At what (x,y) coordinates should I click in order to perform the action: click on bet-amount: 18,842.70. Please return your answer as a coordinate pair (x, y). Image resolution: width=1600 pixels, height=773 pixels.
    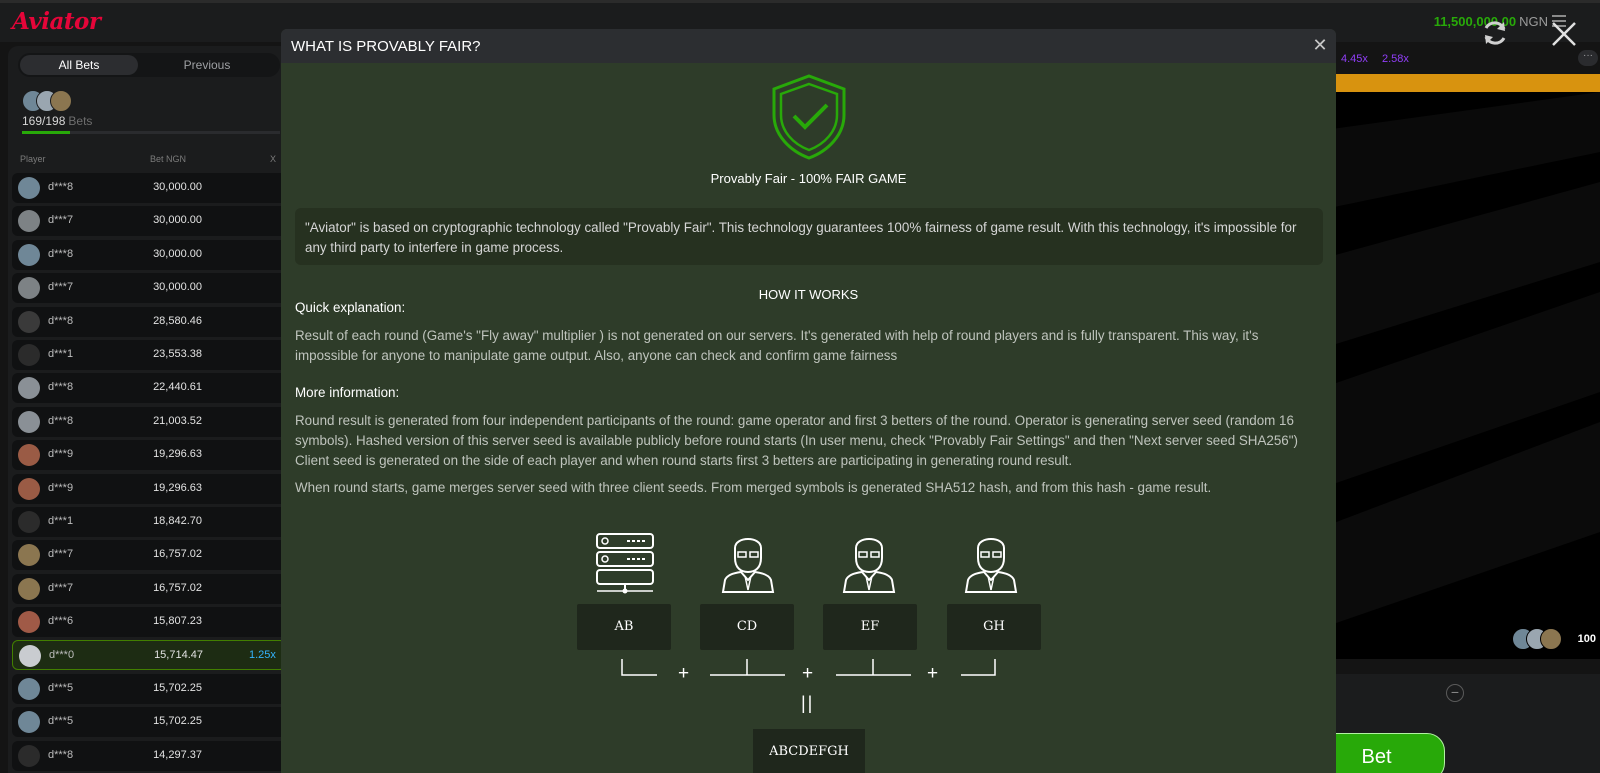
    Looking at the image, I should click on (177, 520).